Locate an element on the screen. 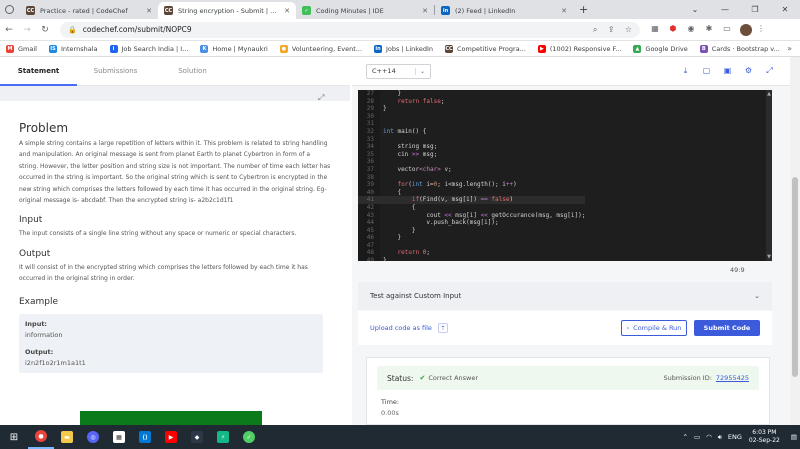  code-line: 27 } is located at coordinates (471, 94).